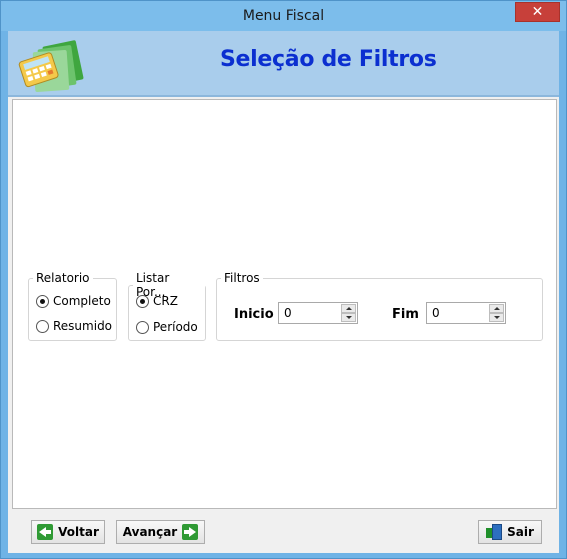 The height and width of the screenshot is (559, 567). What do you see at coordinates (82, 301) in the screenshot?
I see `radio-completo-label: Completo` at bounding box center [82, 301].